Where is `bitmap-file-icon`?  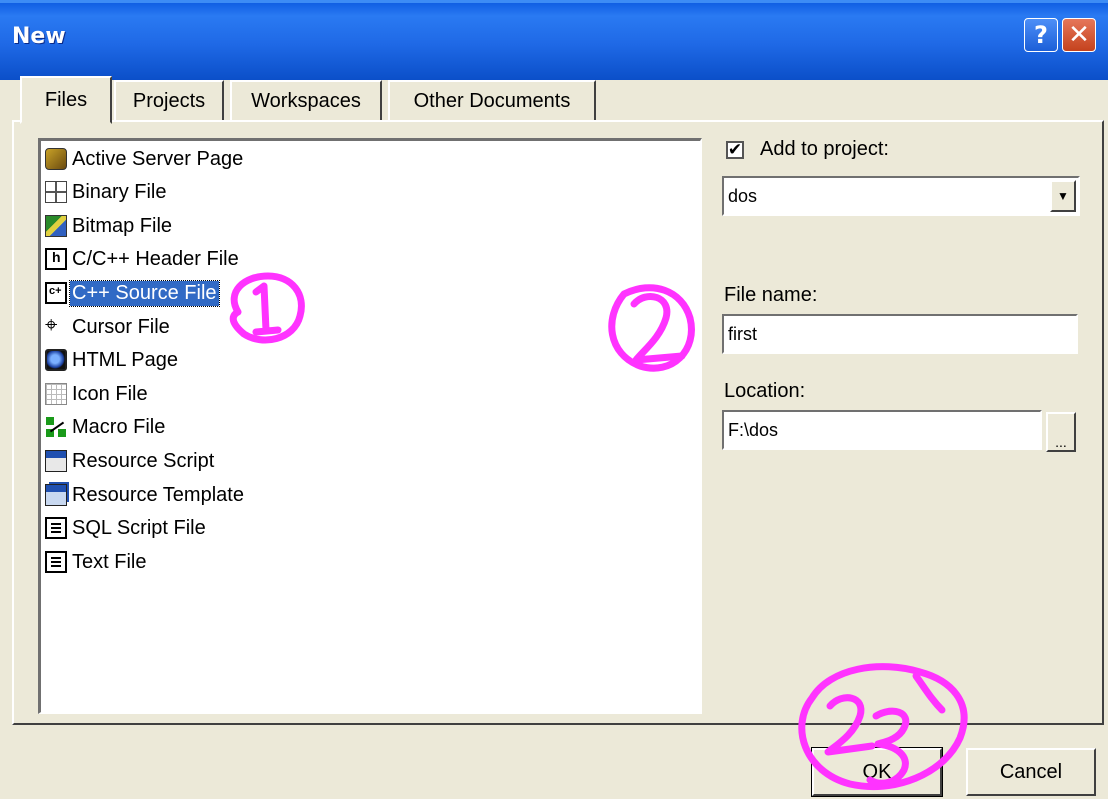 bitmap-file-icon is located at coordinates (56, 226).